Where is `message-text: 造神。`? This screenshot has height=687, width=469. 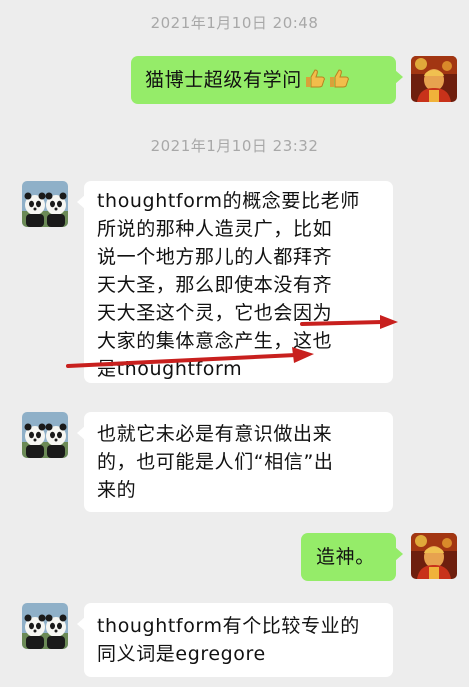 message-text: 造神。 is located at coordinates (345, 557).